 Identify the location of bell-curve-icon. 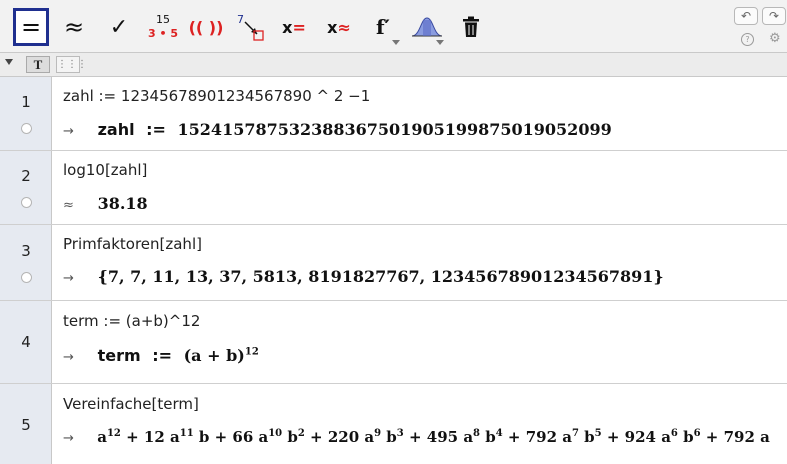
(427, 27).